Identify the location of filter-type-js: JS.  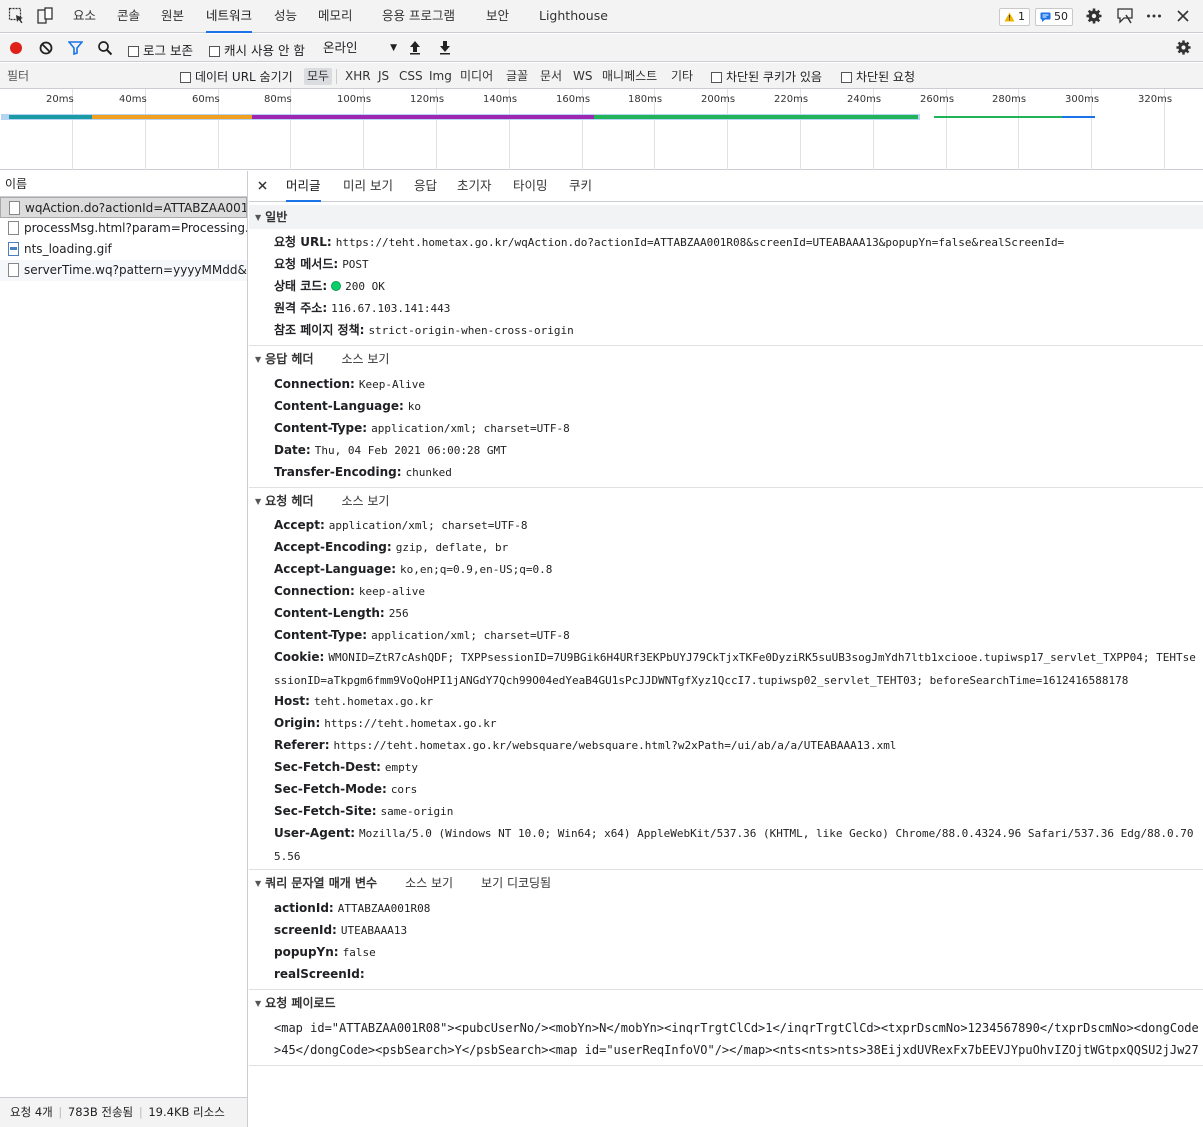
(383, 76).